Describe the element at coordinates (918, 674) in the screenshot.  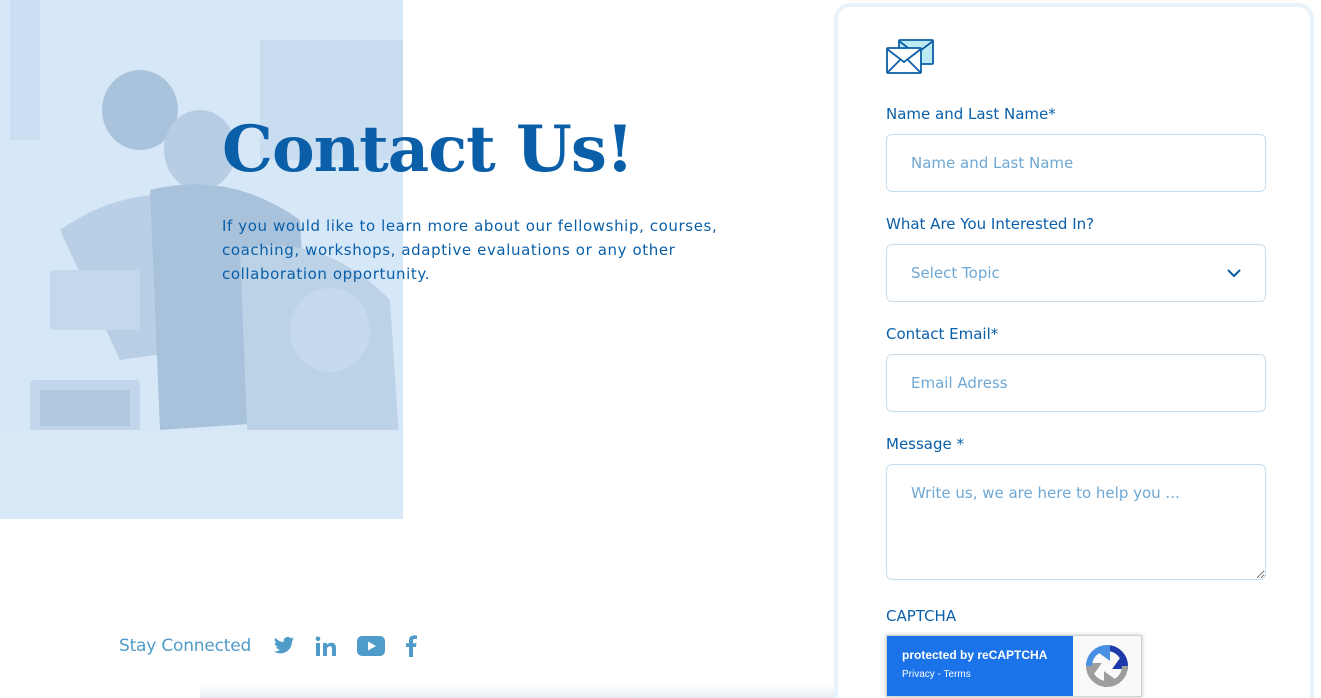
I see `recaptcha-privacy-link: Privacy` at that location.